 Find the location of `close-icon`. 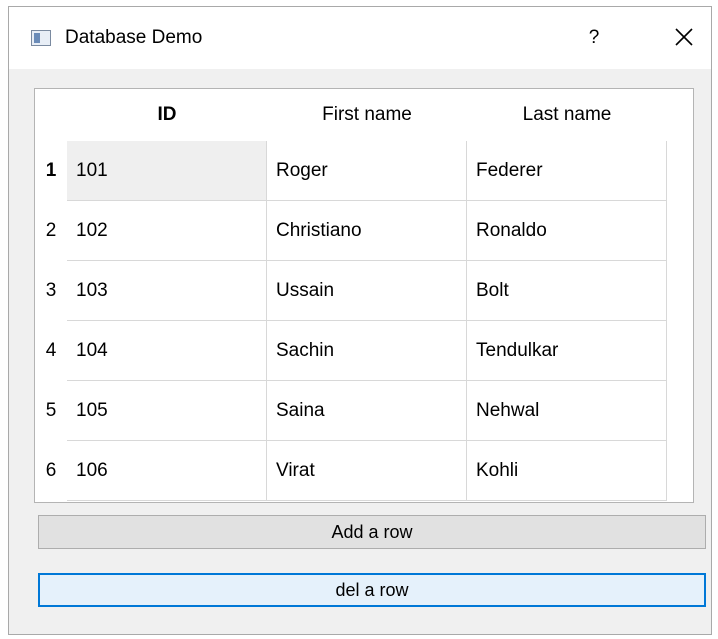

close-icon is located at coordinates (684, 37).